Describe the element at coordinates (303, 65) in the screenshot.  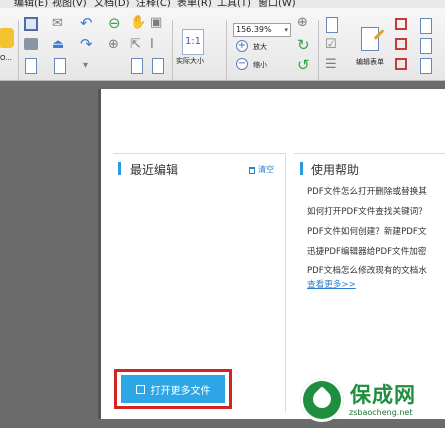
I see `rotate-back-icon: ↺` at that location.